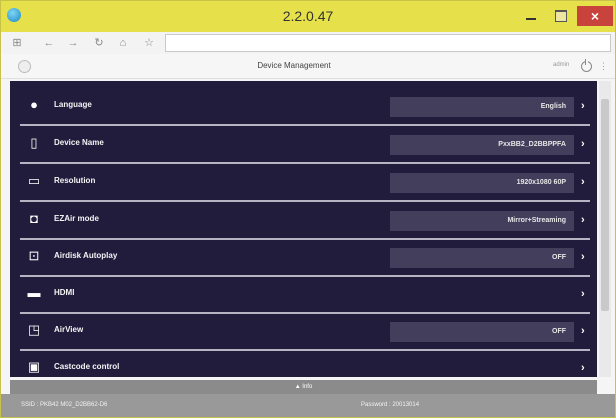 The height and width of the screenshot is (418, 616). I want to click on hdmi-icon: ▬, so click(34, 292).